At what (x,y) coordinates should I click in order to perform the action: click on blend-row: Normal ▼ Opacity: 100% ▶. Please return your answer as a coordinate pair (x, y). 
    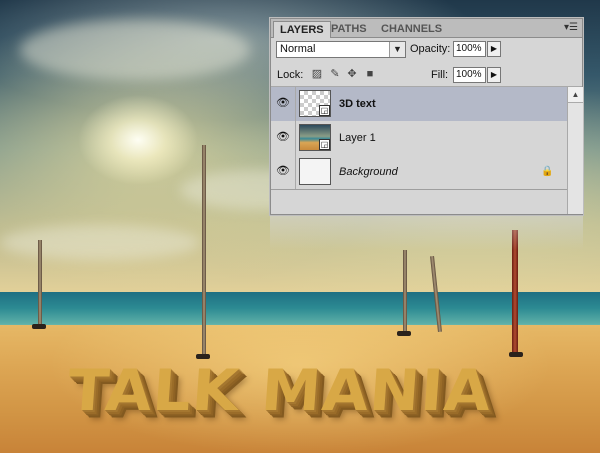
    Looking at the image, I should click on (426, 50).